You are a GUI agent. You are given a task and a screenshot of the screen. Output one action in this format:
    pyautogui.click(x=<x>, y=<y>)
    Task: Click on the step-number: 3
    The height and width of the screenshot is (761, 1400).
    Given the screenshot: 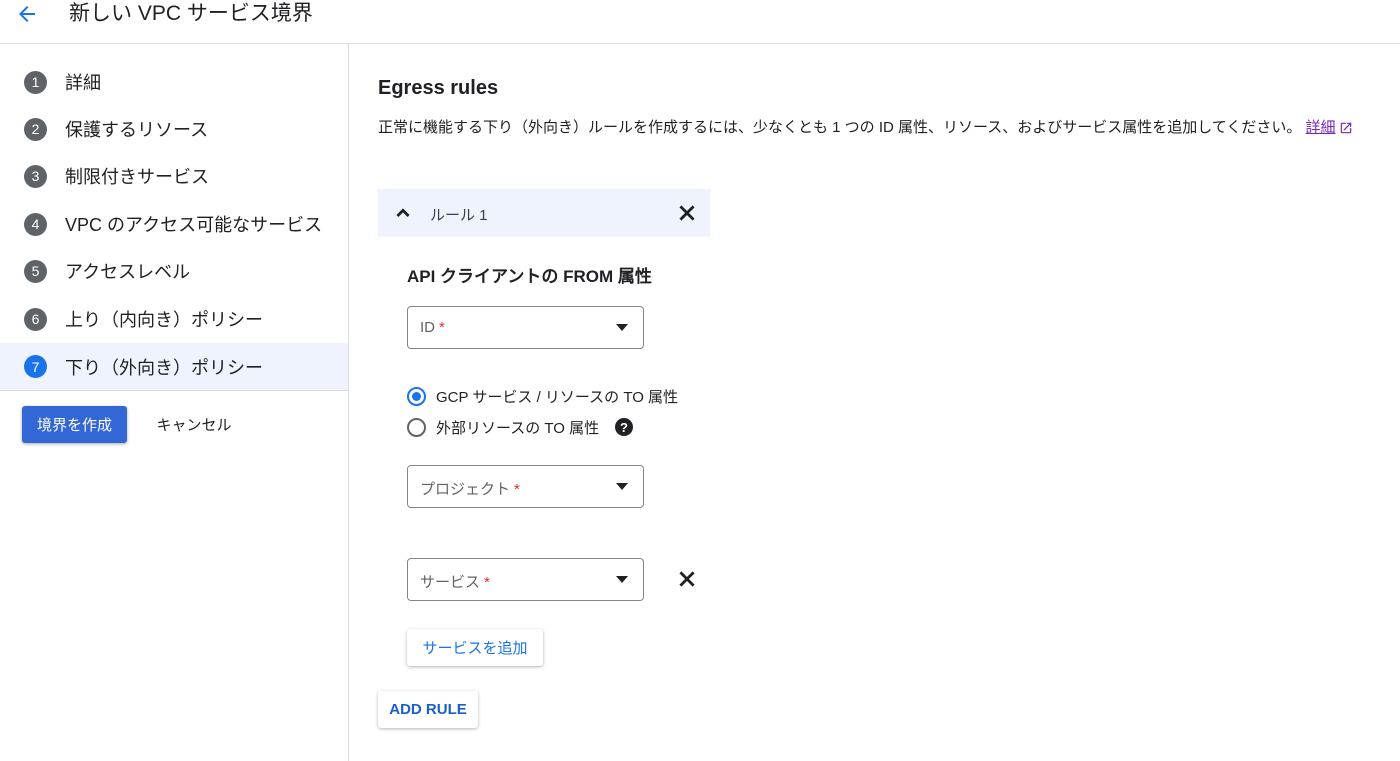 What is the action you would take?
    pyautogui.click(x=35, y=176)
    